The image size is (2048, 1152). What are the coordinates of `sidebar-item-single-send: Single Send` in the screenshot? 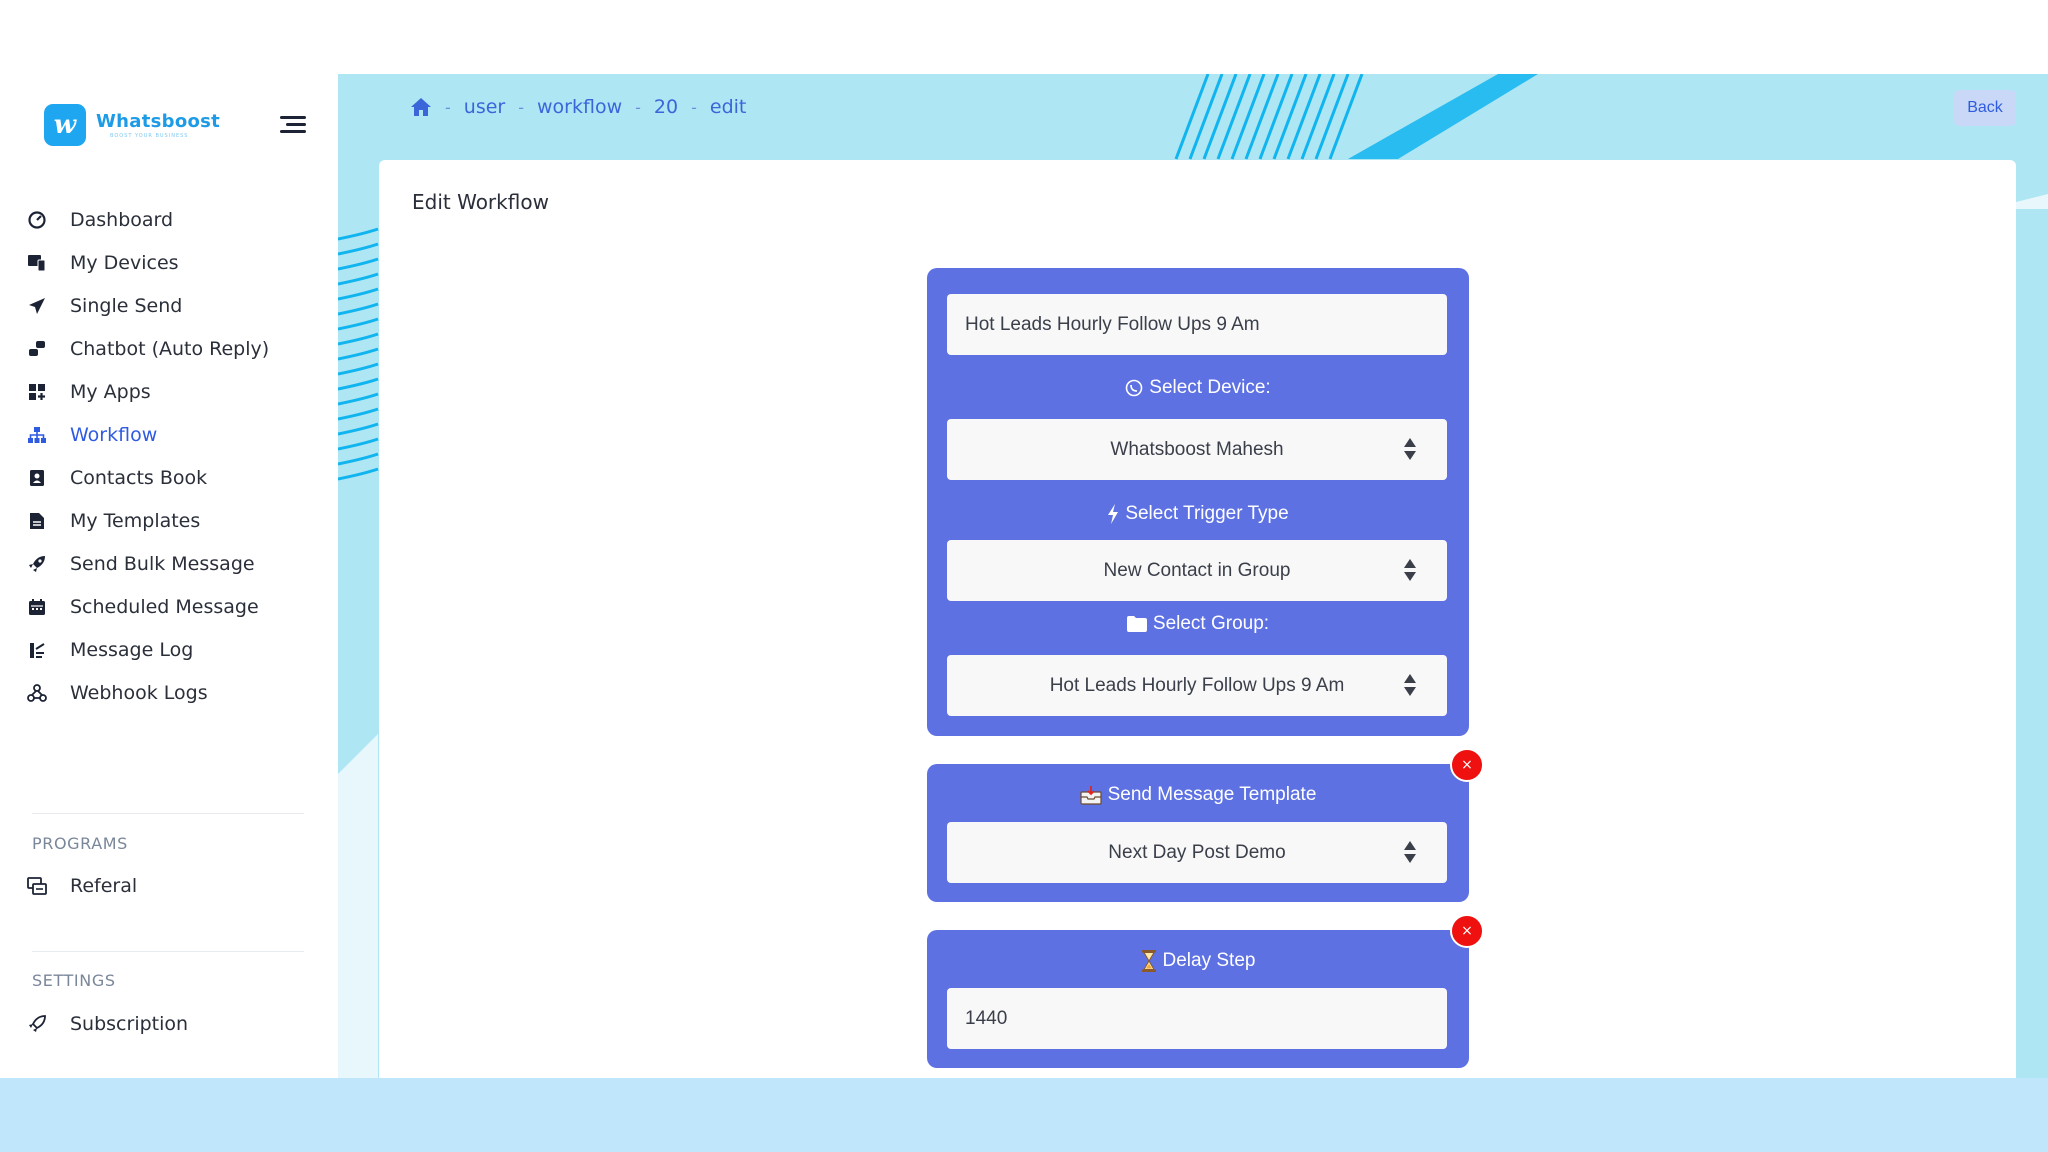 It's located at (169, 306).